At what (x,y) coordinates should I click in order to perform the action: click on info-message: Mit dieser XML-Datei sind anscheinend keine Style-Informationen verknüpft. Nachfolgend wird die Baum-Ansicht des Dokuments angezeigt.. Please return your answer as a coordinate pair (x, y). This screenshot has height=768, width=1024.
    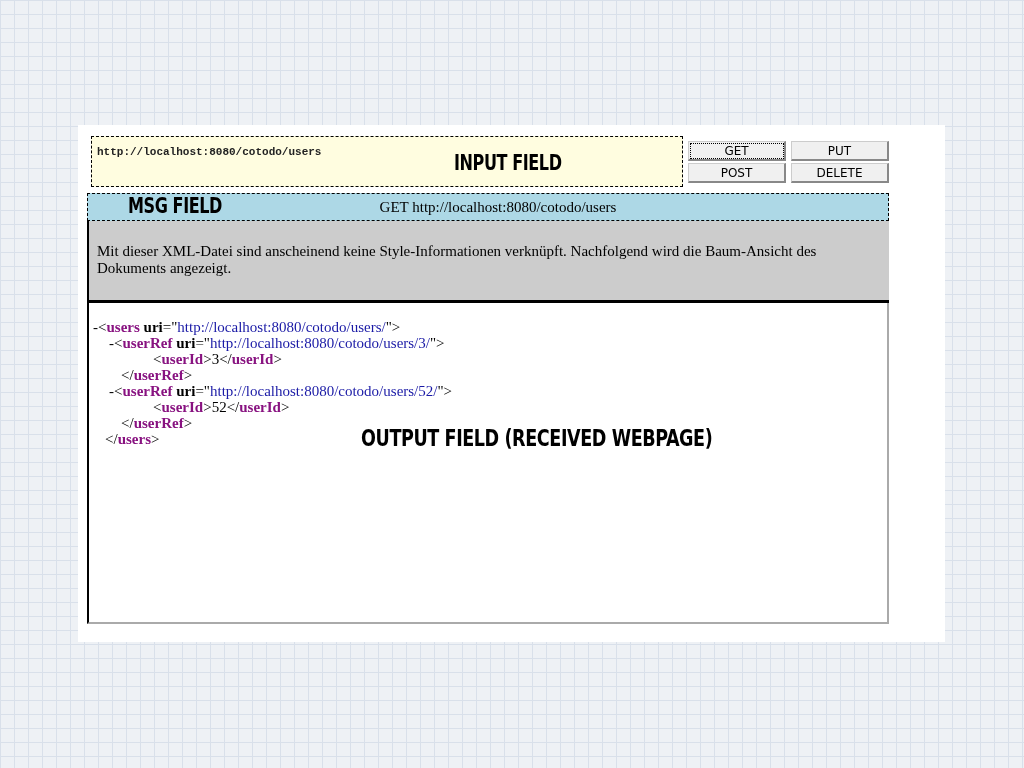
    Looking at the image, I should click on (457, 260).